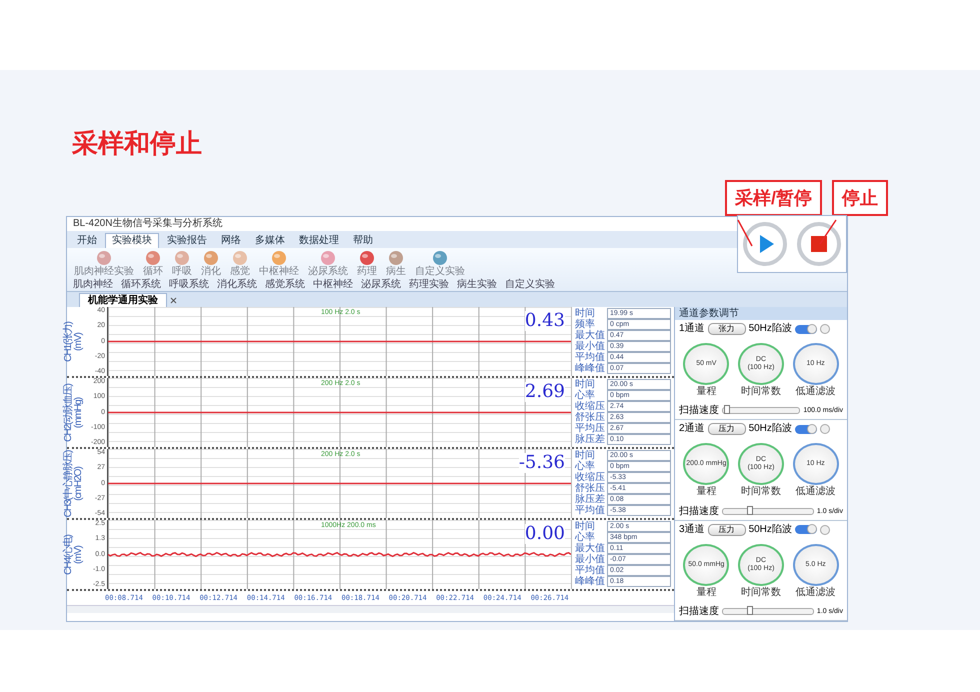 This screenshot has width=980, height=692. I want to click on ribbon-group-label: 循环系统, so click(141, 284).